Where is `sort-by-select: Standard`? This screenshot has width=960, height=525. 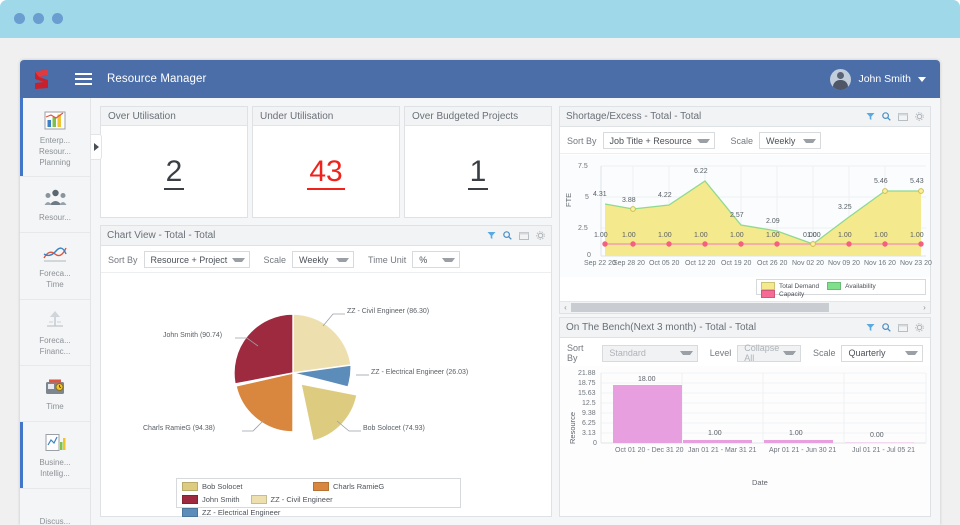 sort-by-select: Standard is located at coordinates (650, 353).